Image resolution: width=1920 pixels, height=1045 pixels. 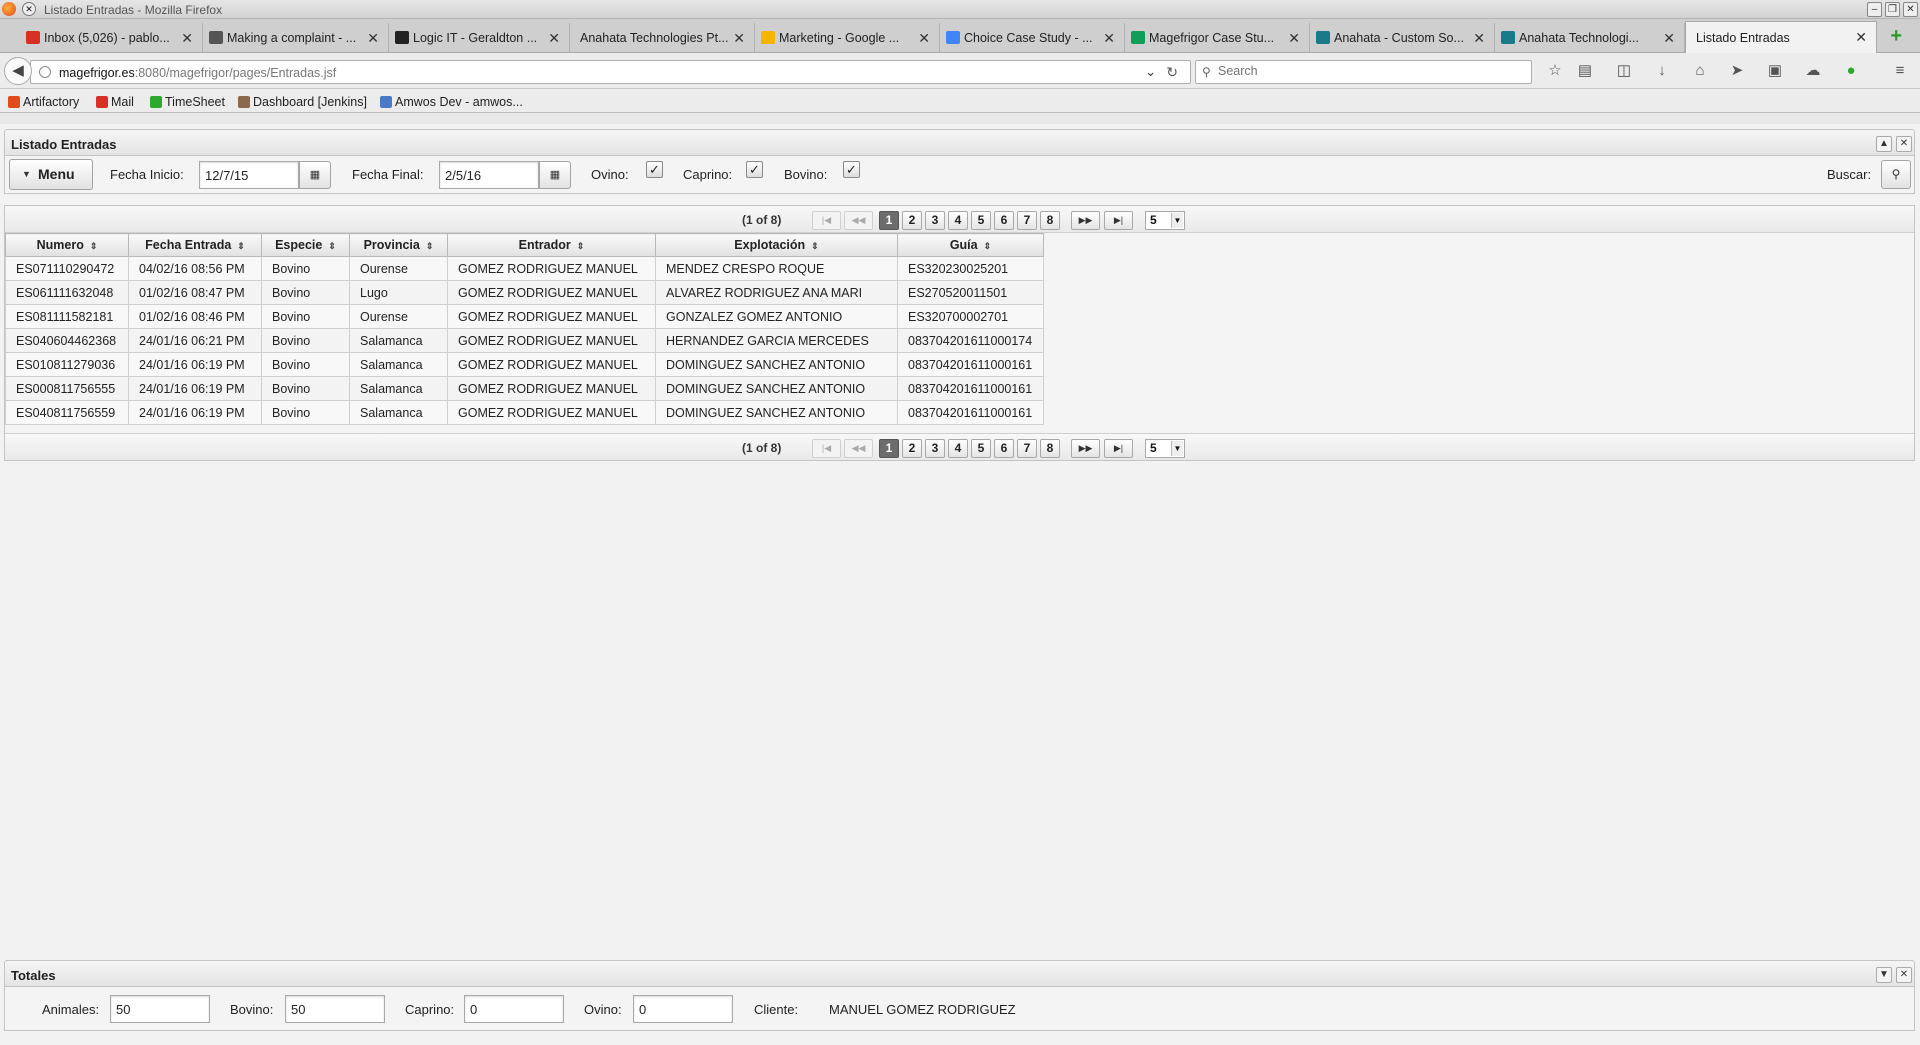 I want to click on hamburger-menu-icon: ≡, so click(x=1900, y=71).